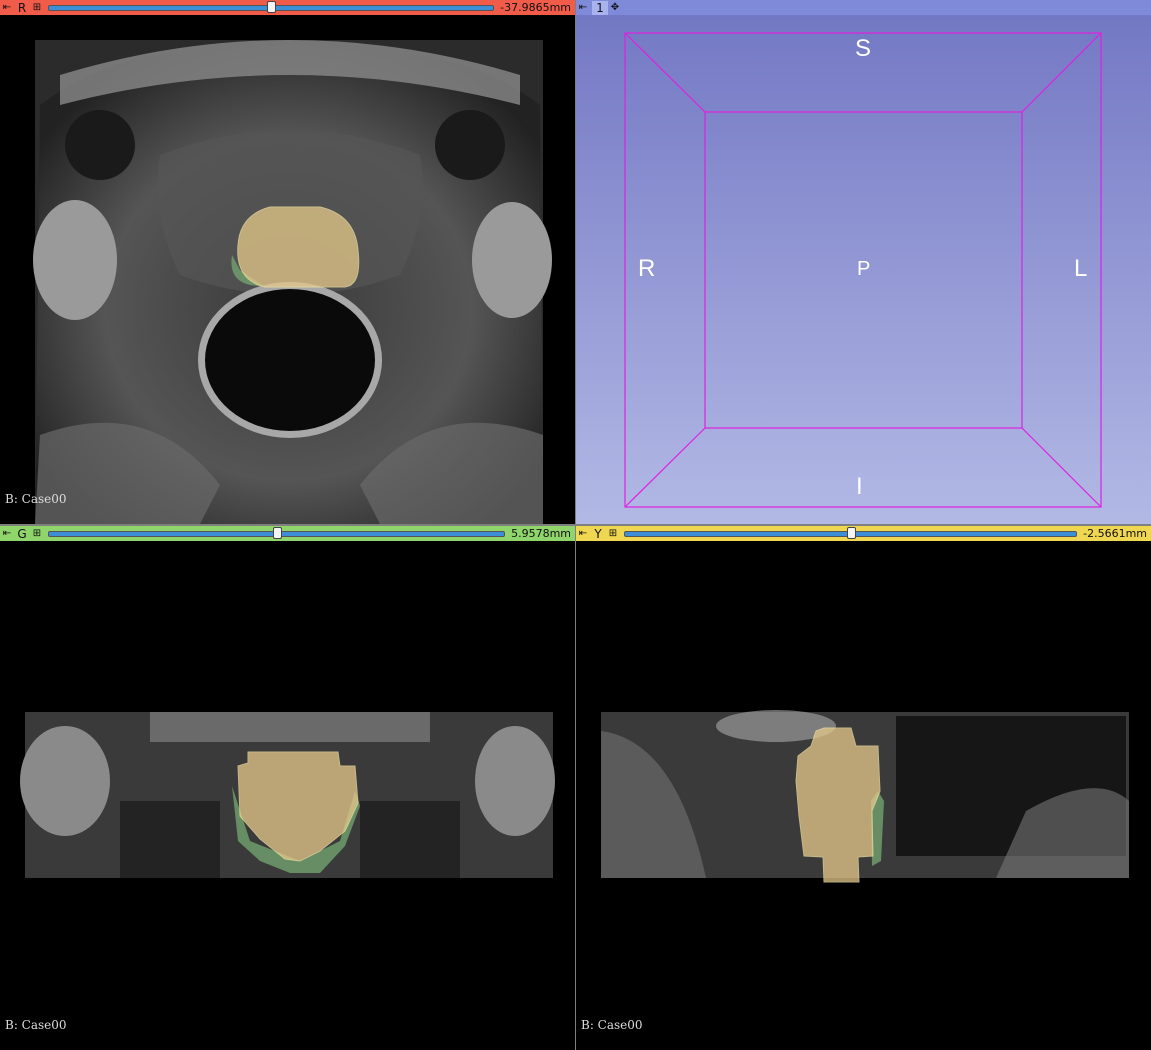  What do you see at coordinates (863, 7) in the screenshot?
I see `3d-view-controller: ⇤ 1 ✥` at bounding box center [863, 7].